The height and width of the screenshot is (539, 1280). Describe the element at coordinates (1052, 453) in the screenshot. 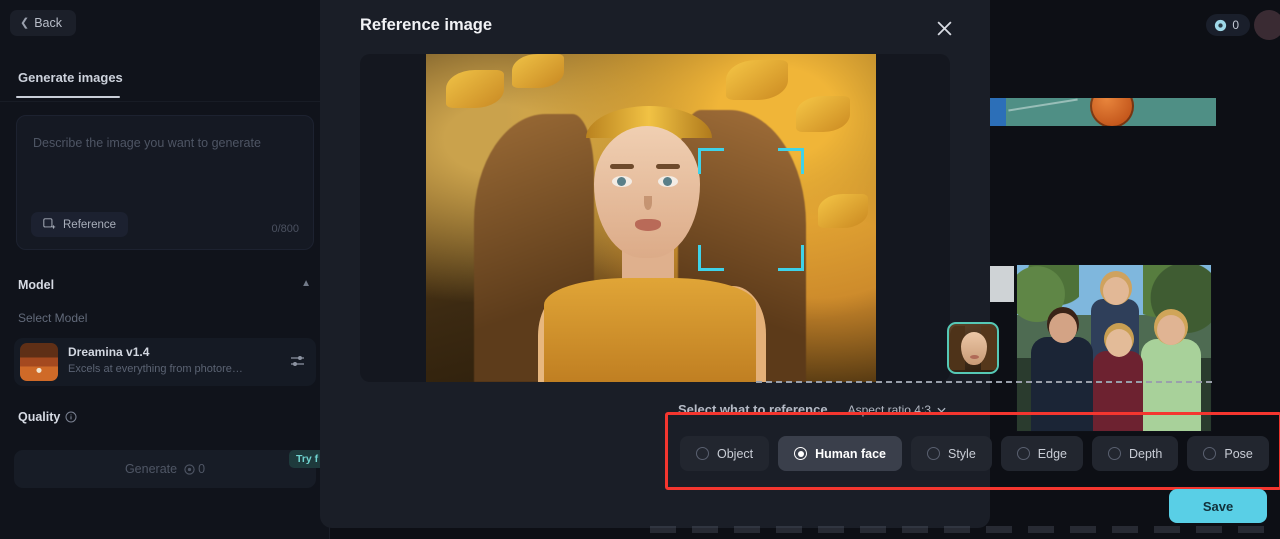

I see `option-edge-label: Edge` at that location.